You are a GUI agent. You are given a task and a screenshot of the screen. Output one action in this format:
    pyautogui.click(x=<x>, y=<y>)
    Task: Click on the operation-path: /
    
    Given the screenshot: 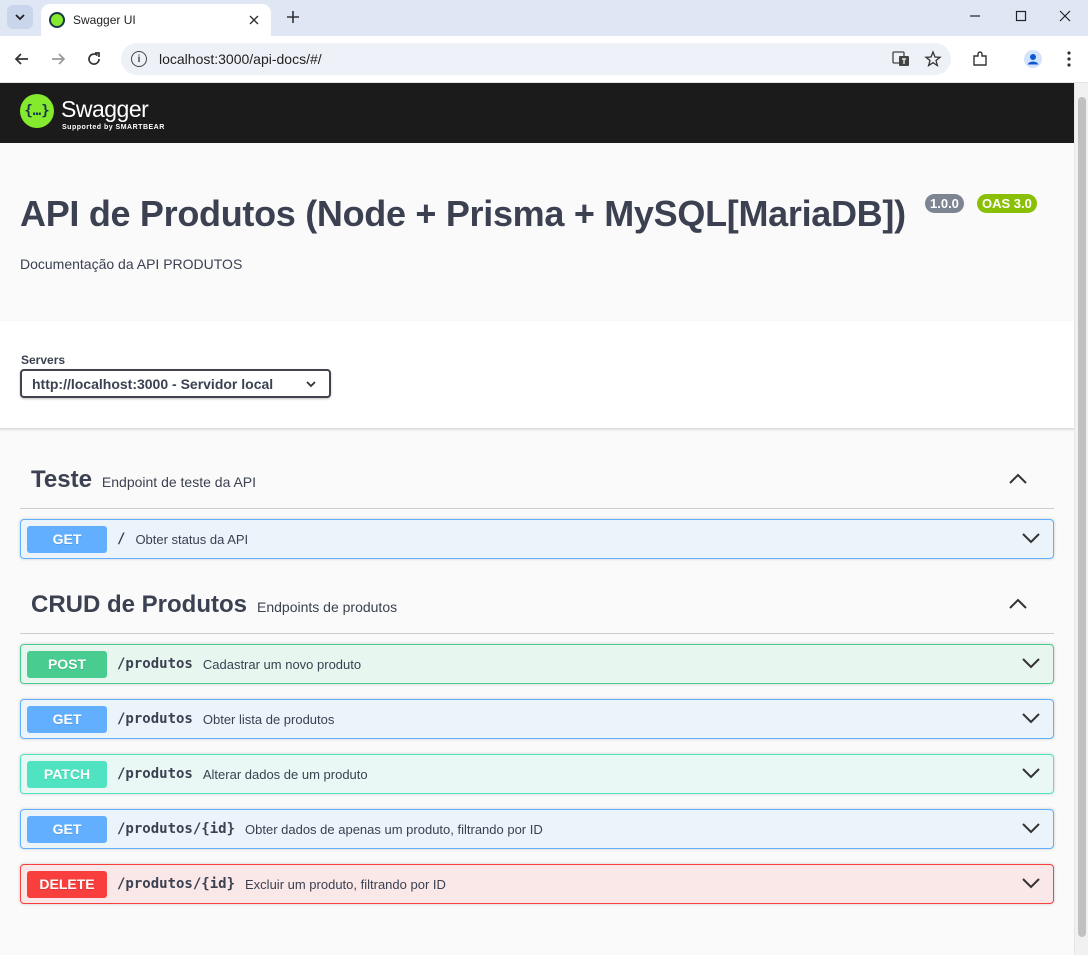 What is the action you would take?
    pyautogui.click(x=121, y=539)
    